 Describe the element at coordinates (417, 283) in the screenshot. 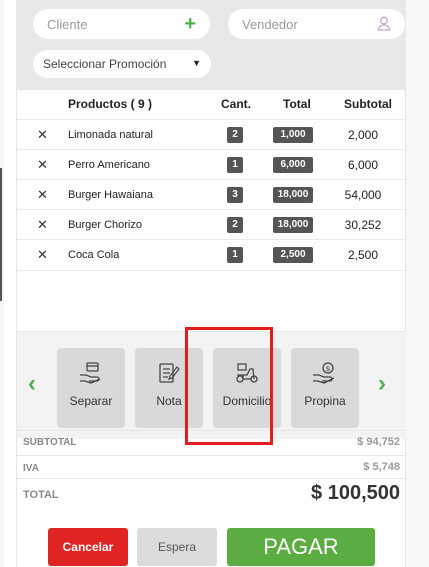

I see `right-scrollbar` at that location.